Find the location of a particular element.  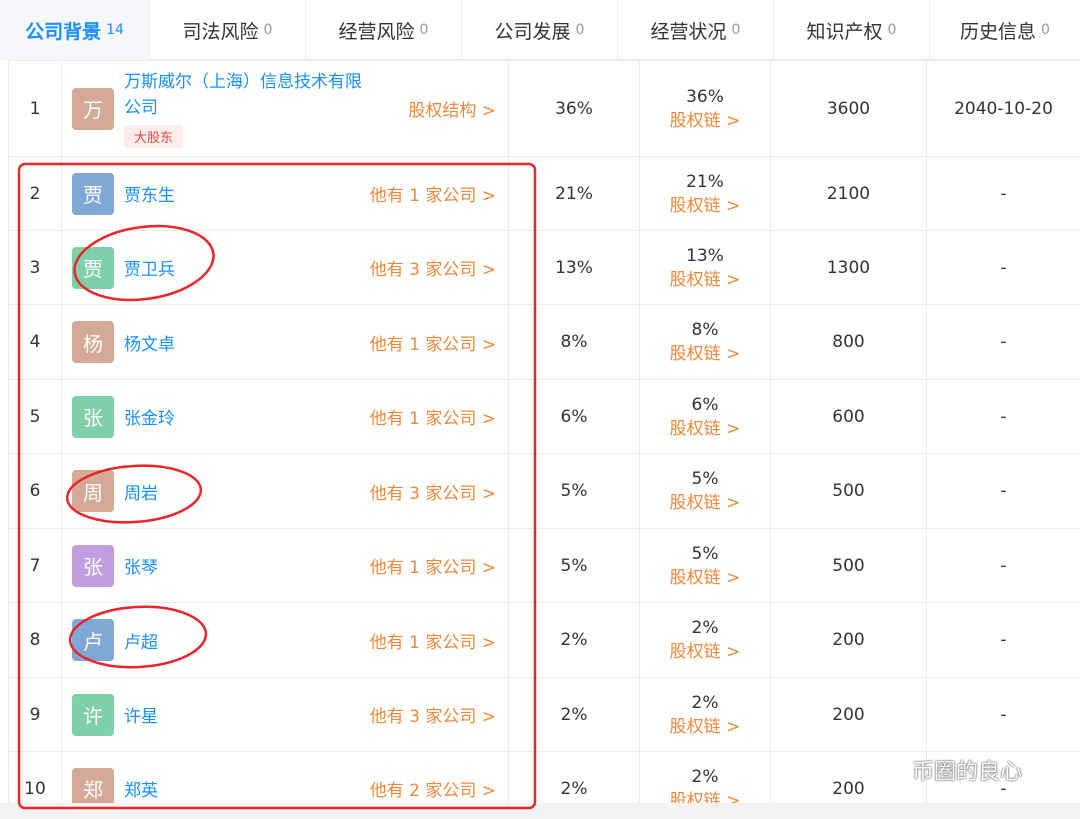

watermark-text: 币圈的良心 is located at coordinates (967, 772).